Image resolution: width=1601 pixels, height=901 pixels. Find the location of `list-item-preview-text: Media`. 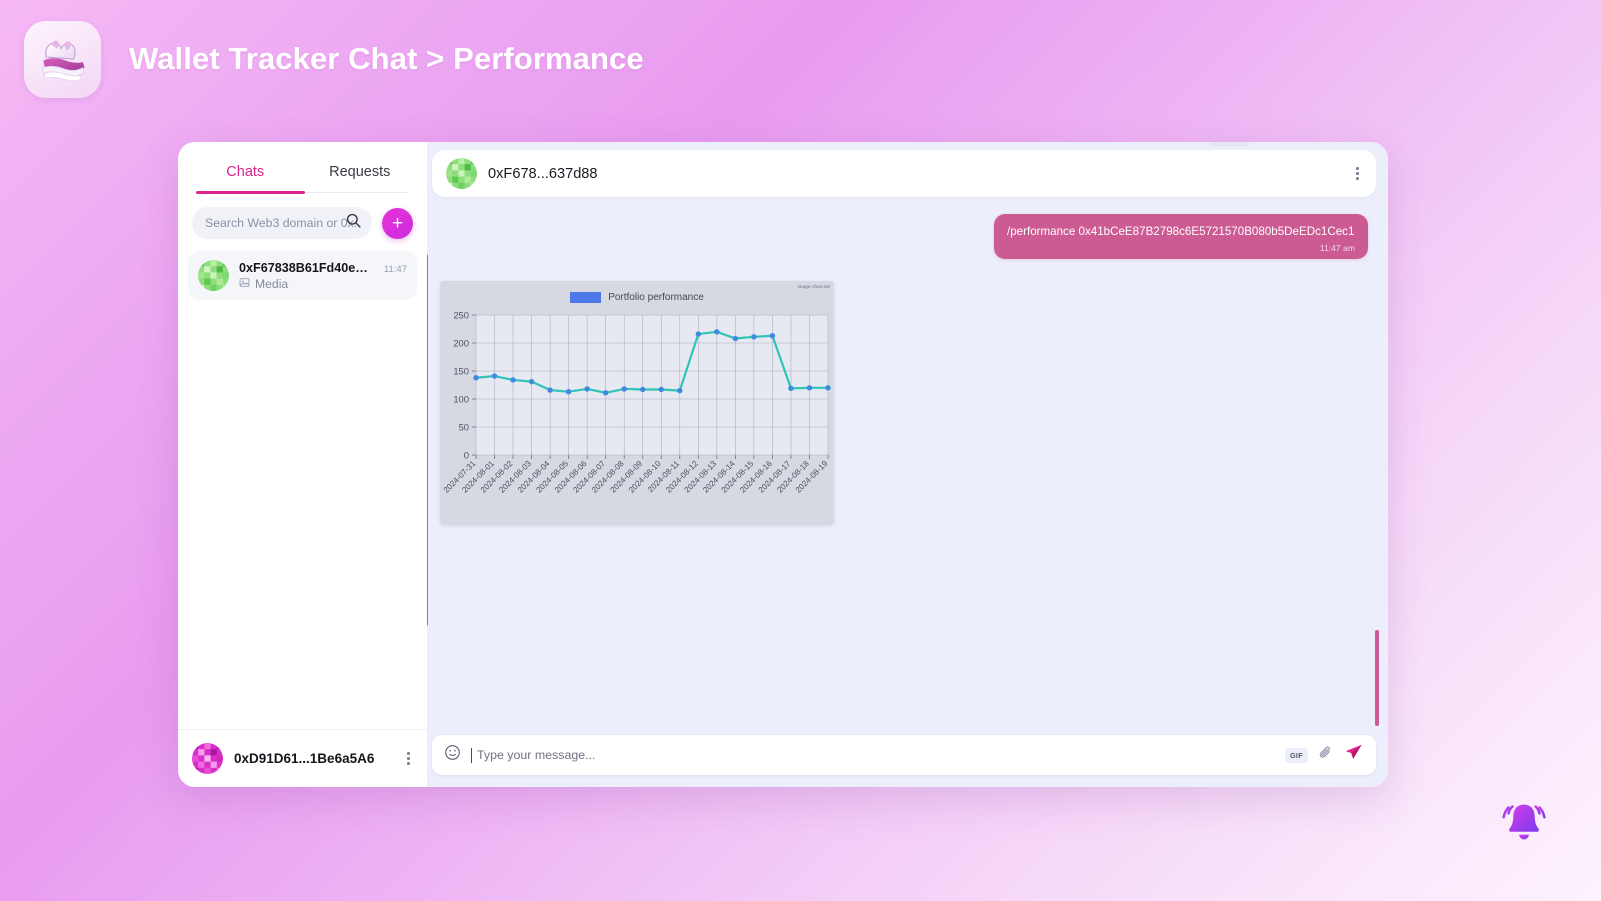

list-item-preview-text: Media is located at coordinates (272, 283).